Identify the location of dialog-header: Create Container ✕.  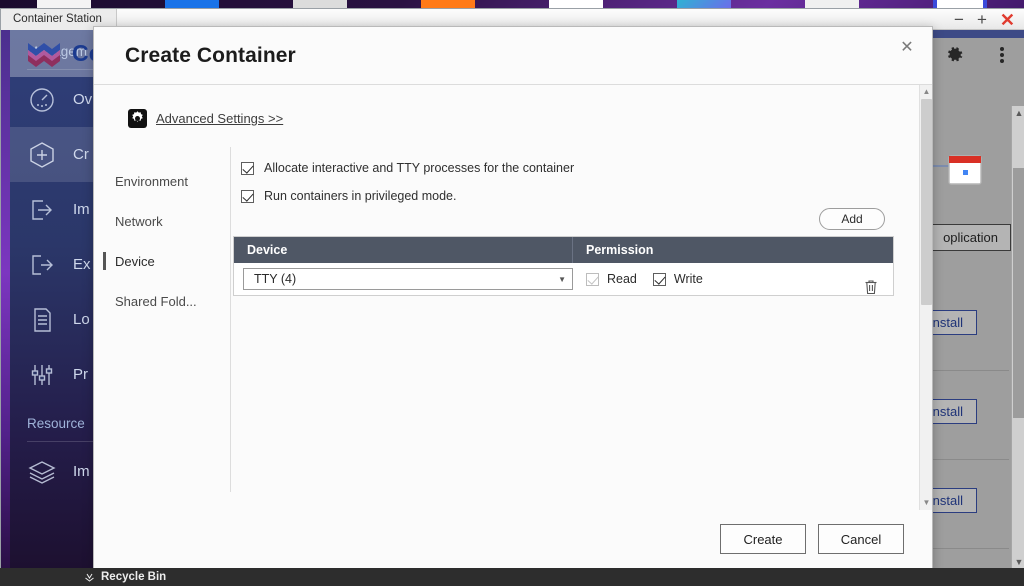
(513, 56).